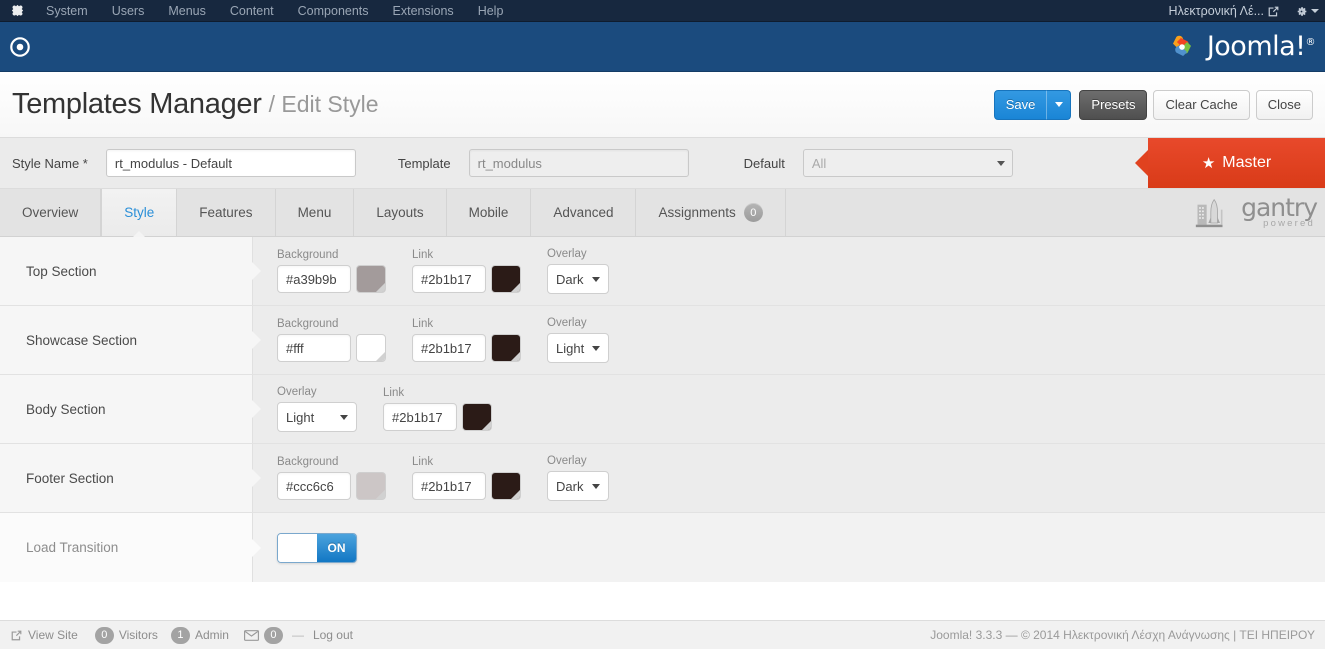 This screenshot has width=1325, height=649. Describe the element at coordinates (44, 635) in the screenshot. I see `view-site-link: View Site` at that location.